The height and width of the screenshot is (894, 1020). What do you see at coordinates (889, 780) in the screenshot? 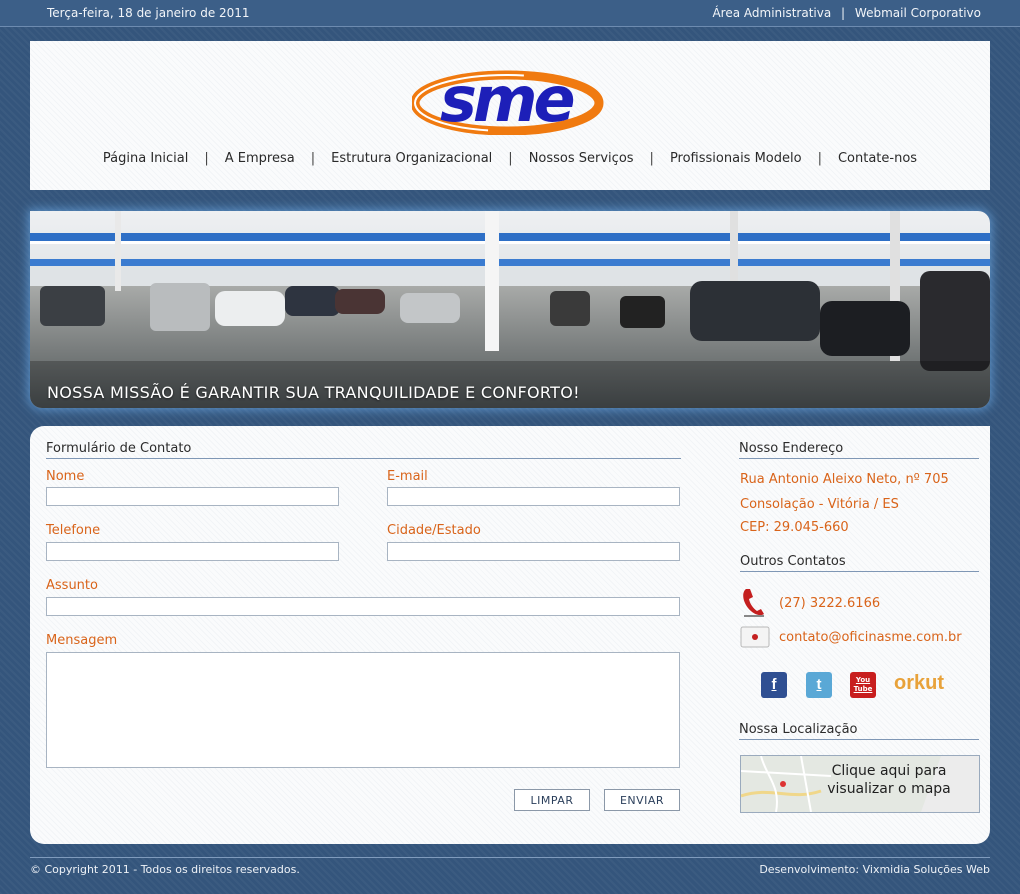
I see `map-caption: Clique aqui para visualizar o mapa` at bounding box center [889, 780].